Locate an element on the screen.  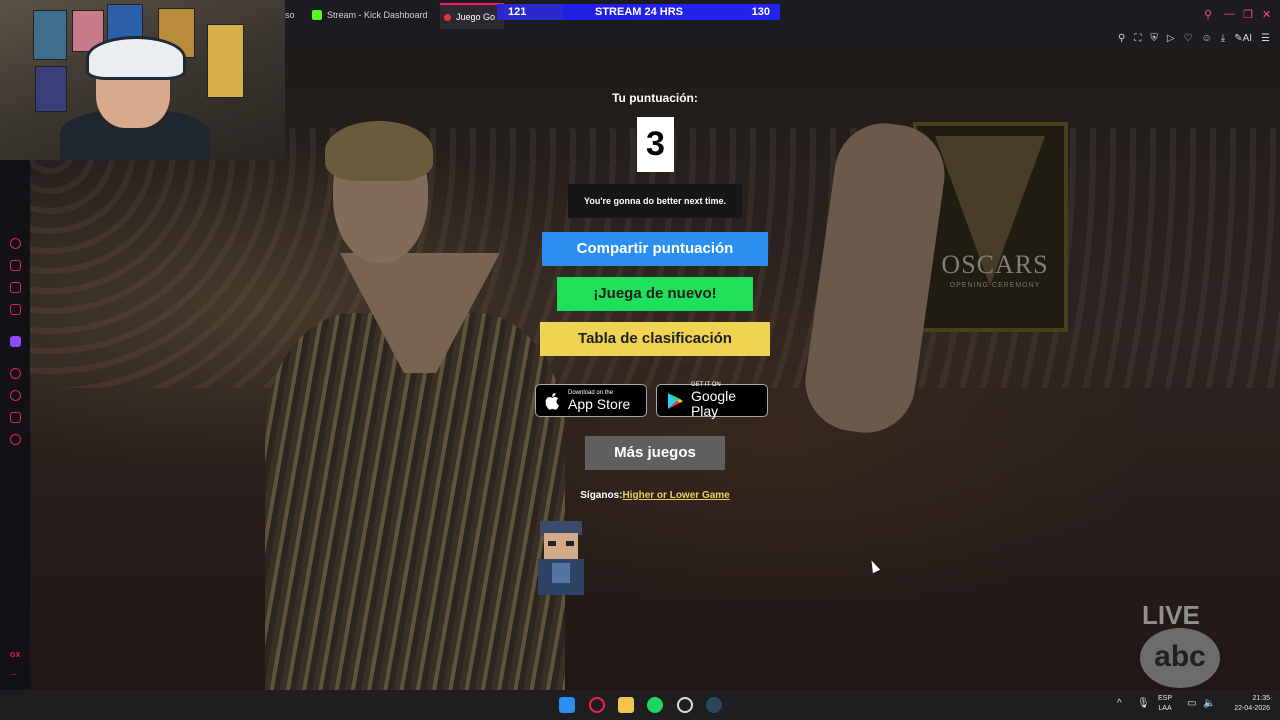
settings-icon is located at coordinates (15, 439).